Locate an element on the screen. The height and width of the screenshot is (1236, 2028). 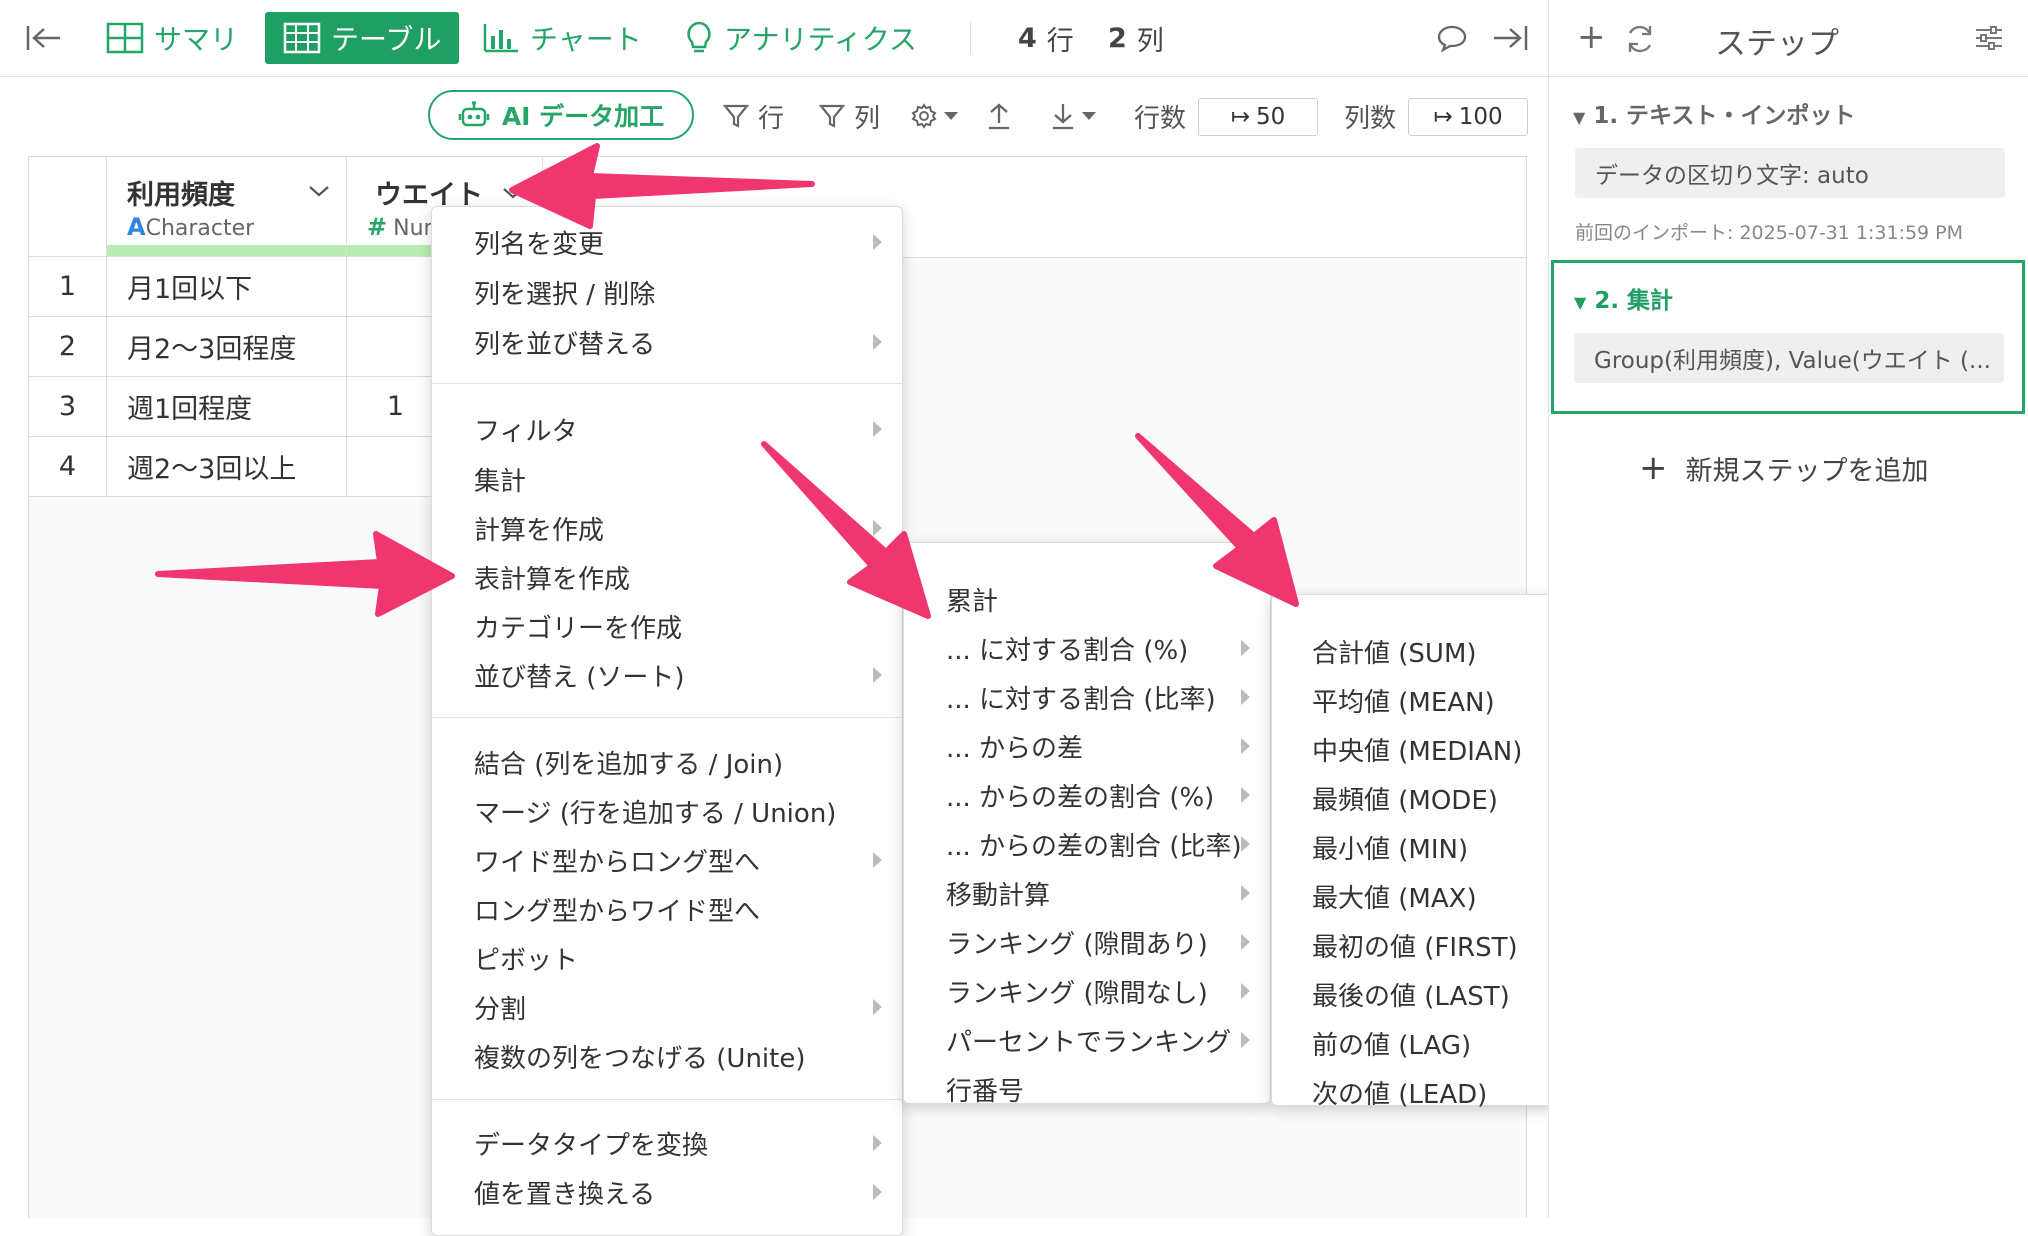
filter-rows-button: 行 is located at coordinates (753, 116).